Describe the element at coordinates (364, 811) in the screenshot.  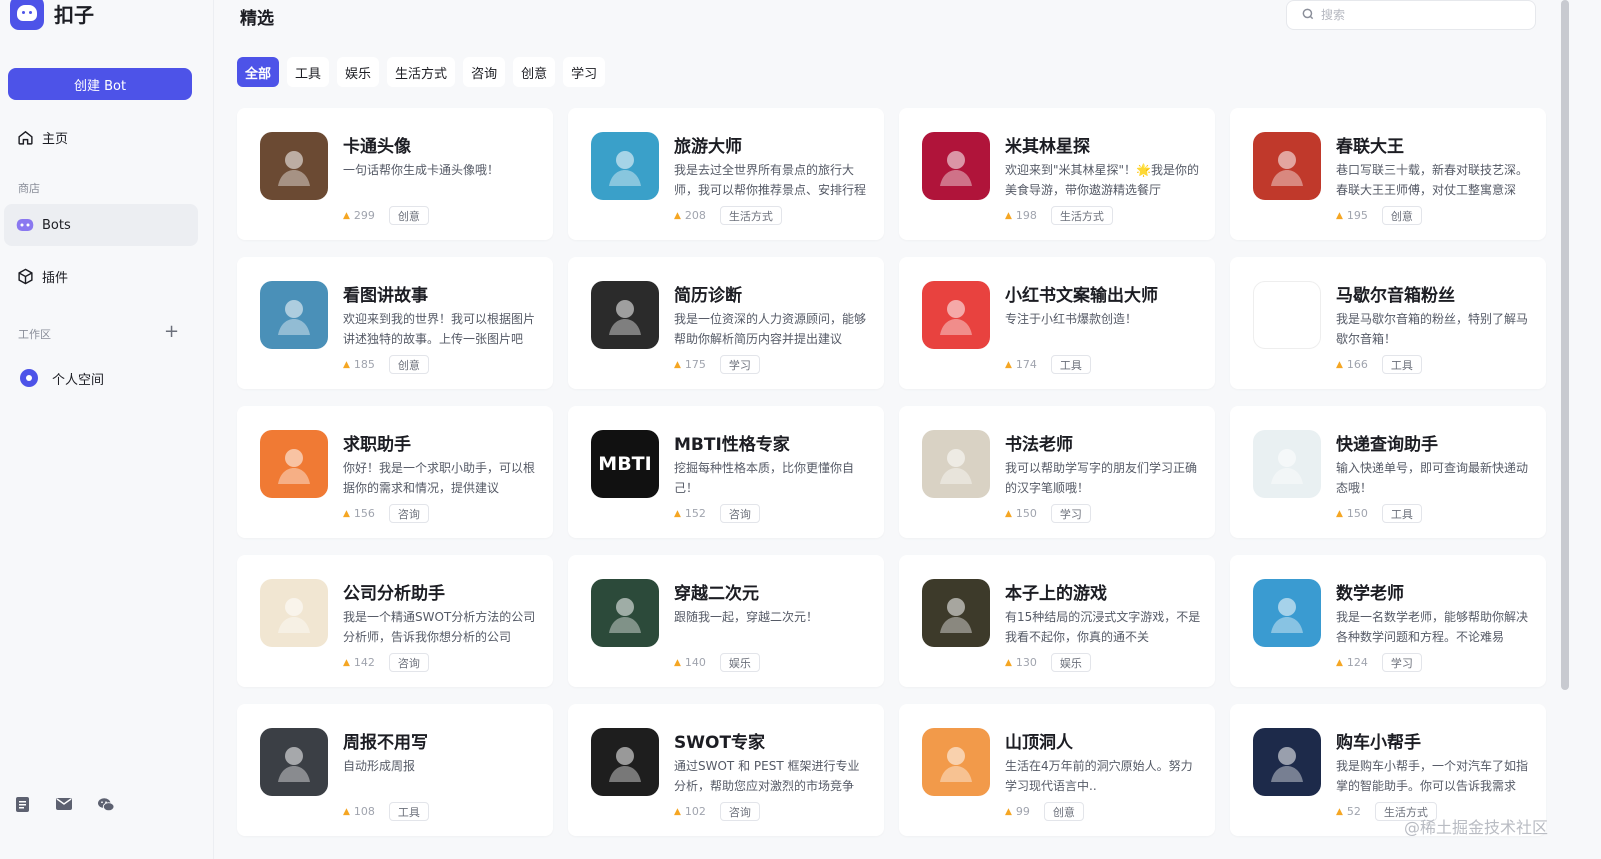
I see `bot-popularity-count: 108` at that location.